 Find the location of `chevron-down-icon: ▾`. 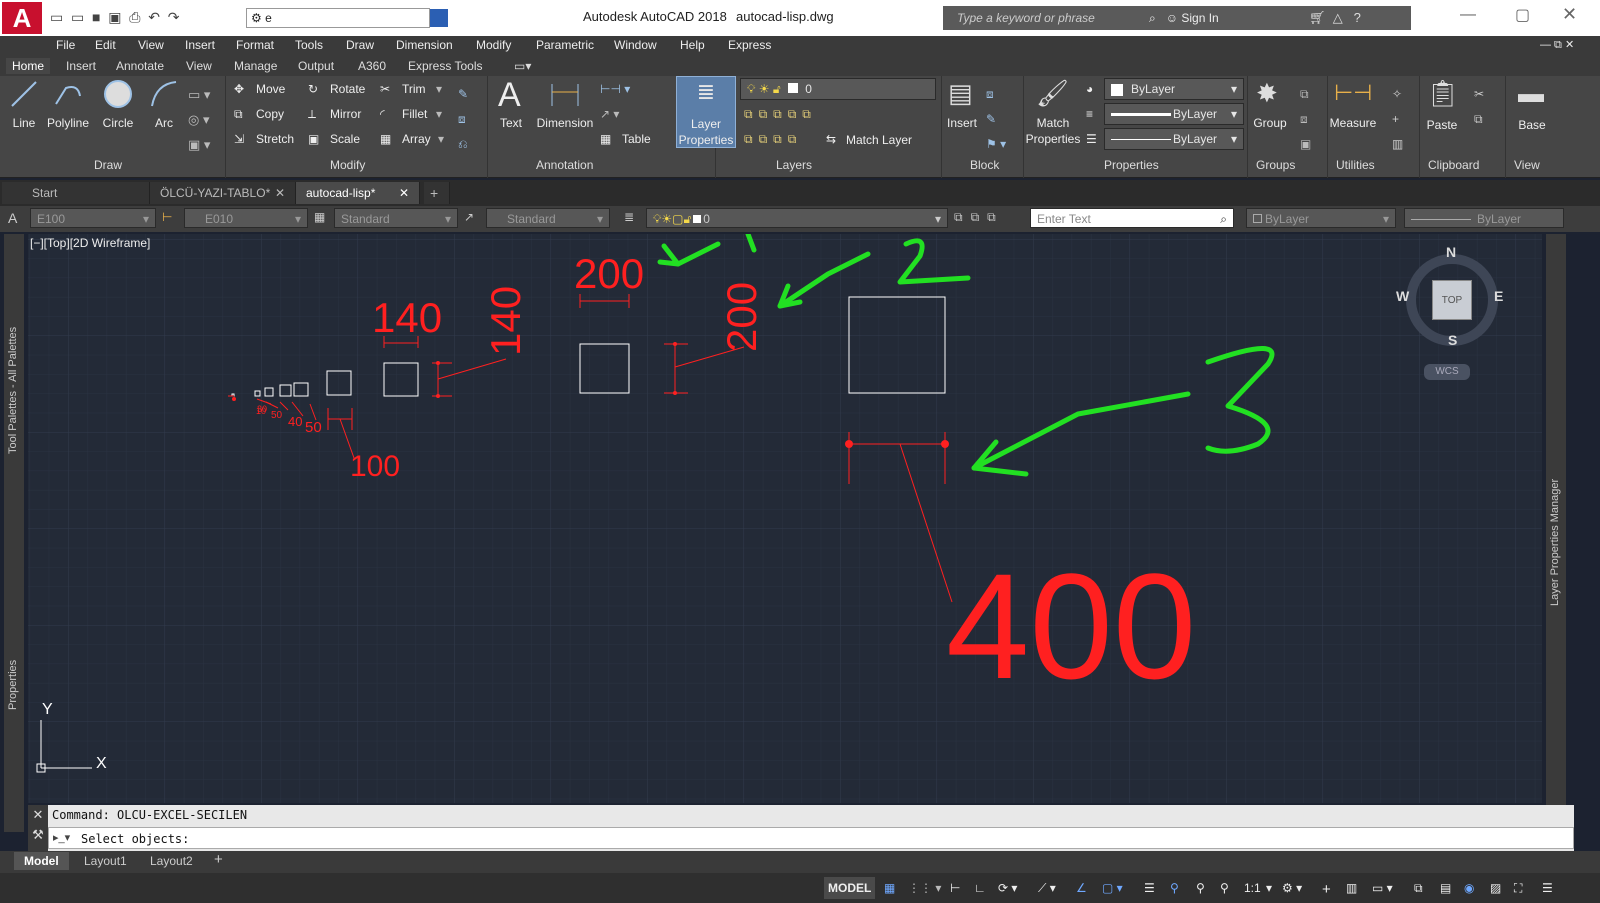

chevron-down-icon: ▾ is located at coordinates (1269, 888).